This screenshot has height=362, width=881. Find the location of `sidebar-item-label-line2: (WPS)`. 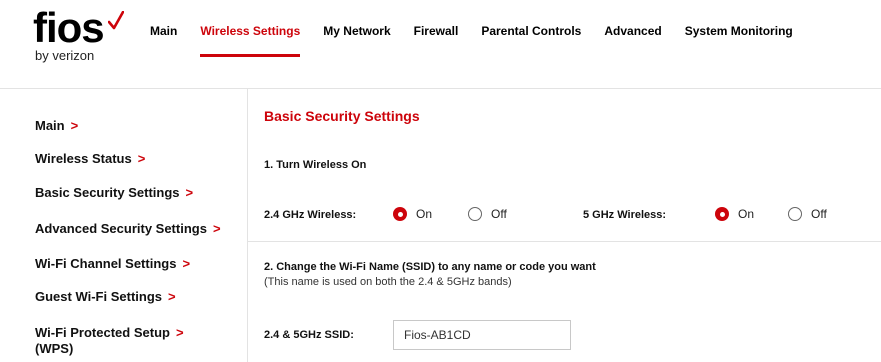

sidebar-item-label-line2: (WPS) is located at coordinates (54, 348).